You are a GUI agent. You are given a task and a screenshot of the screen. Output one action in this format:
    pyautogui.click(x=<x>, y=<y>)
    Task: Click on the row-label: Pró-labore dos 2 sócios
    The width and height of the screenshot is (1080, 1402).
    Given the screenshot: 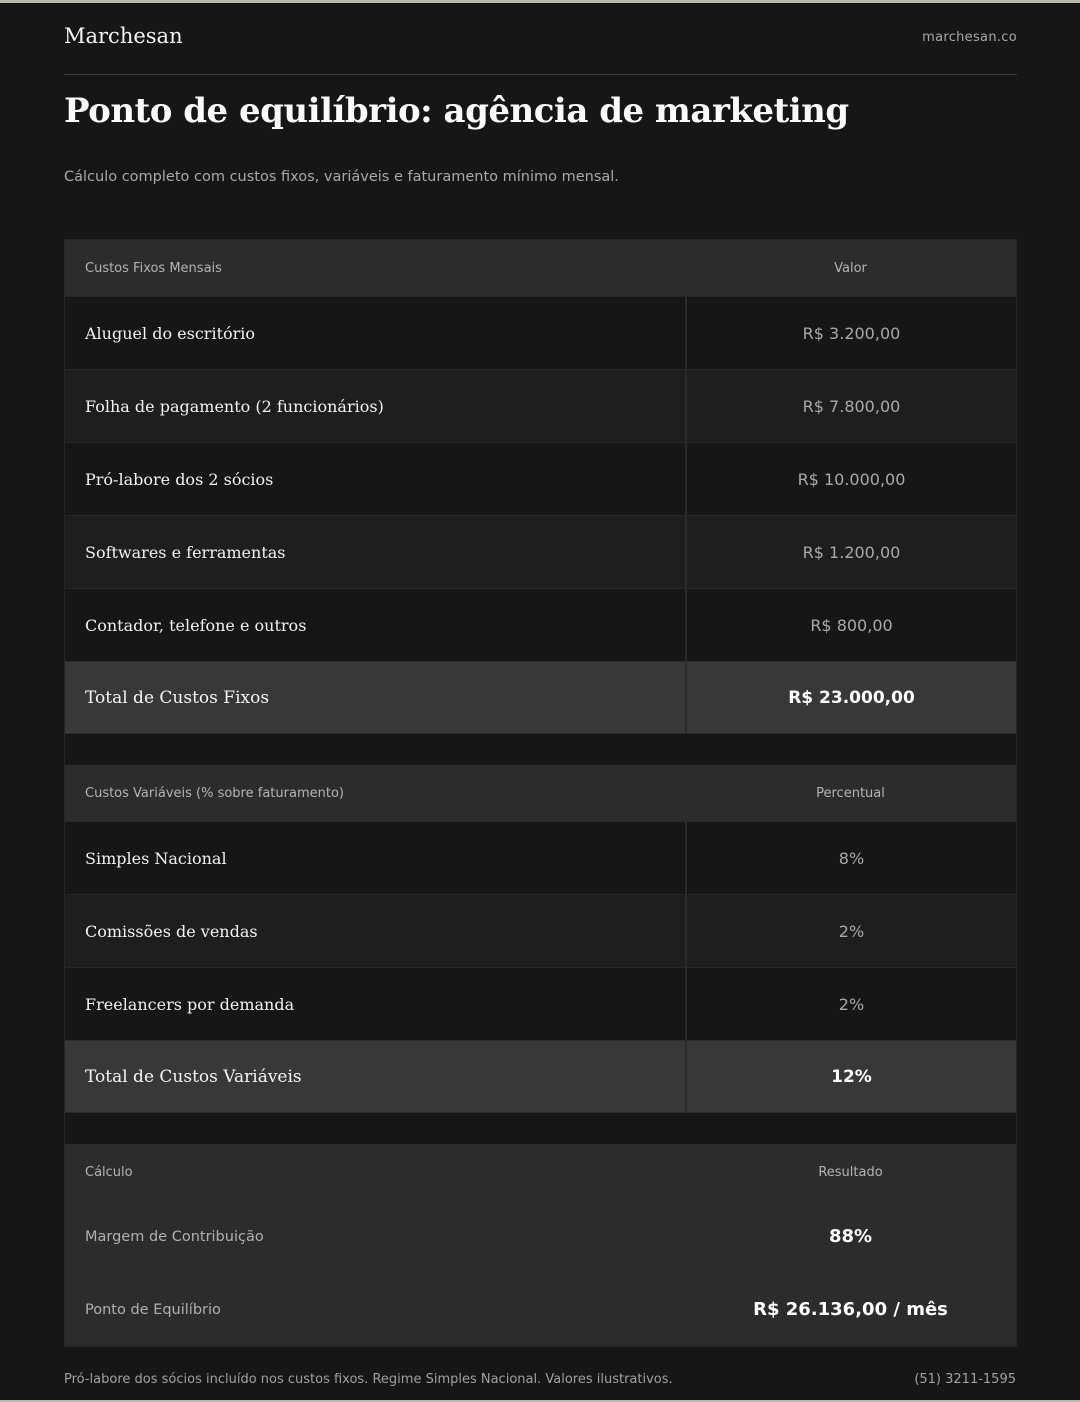 What is the action you would take?
    pyautogui.click(x=179, y=479)
    